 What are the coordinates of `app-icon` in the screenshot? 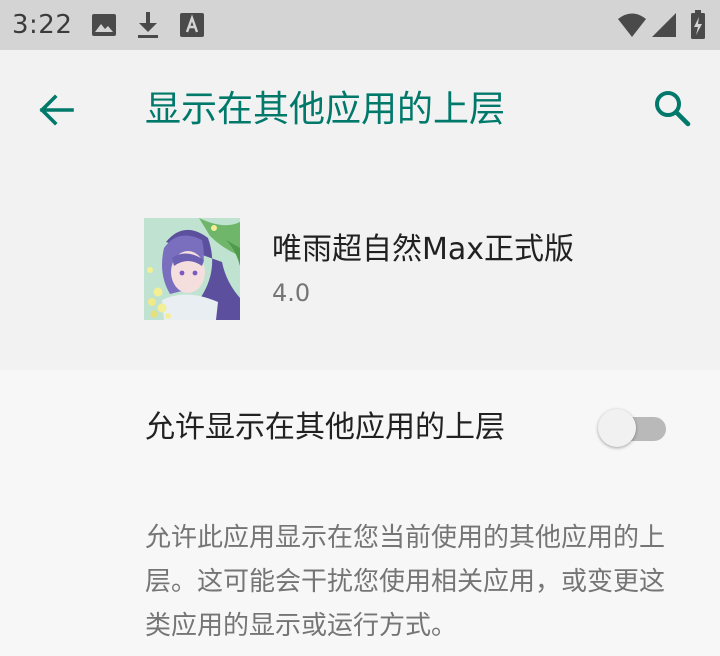 It's located at (192, 269).